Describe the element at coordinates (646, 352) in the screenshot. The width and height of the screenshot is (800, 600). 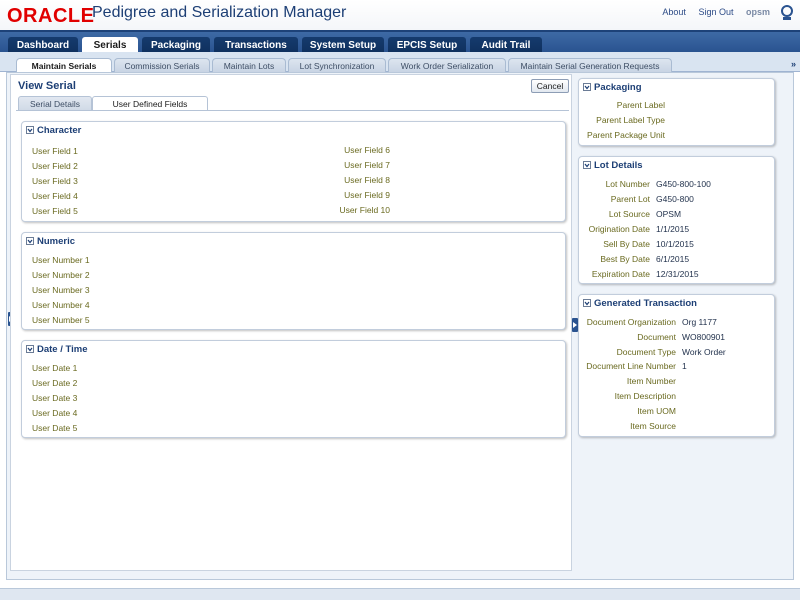
I see `document-type-label: Document Type` at that location.